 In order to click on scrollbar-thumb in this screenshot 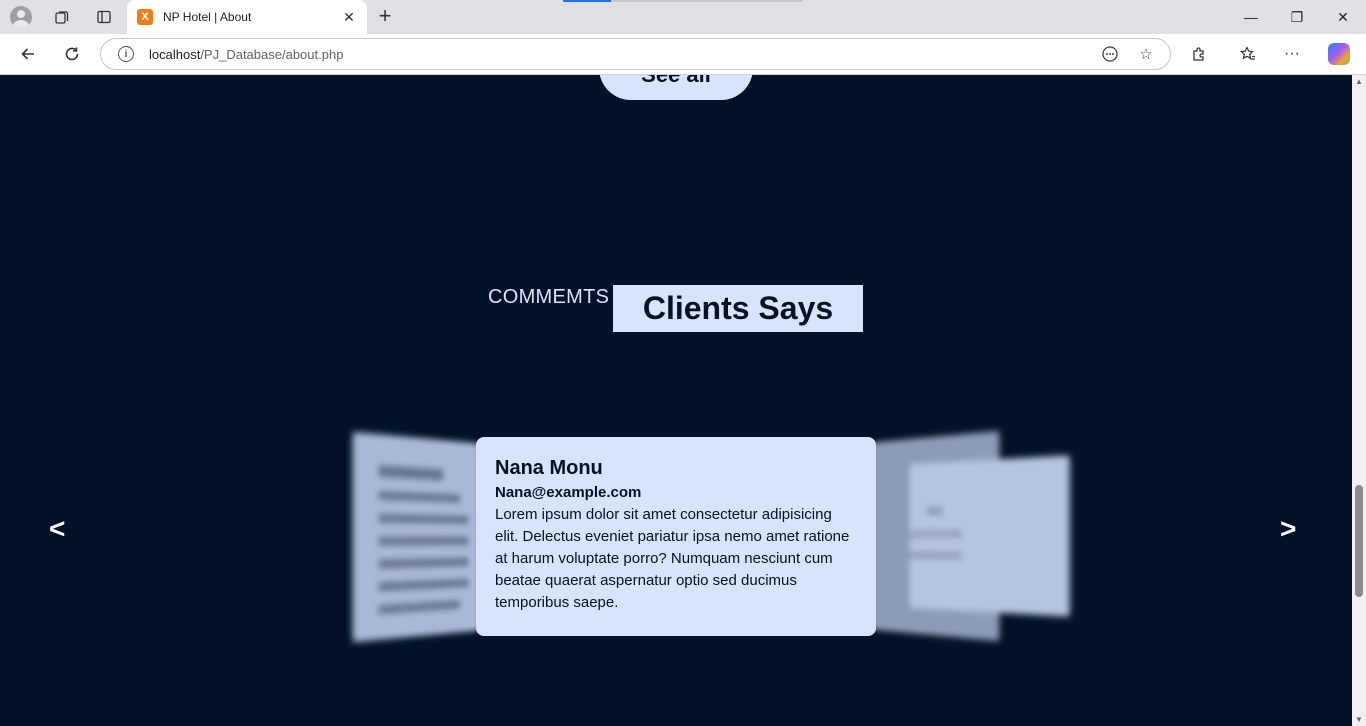, I will do `click(1359, 541)`.